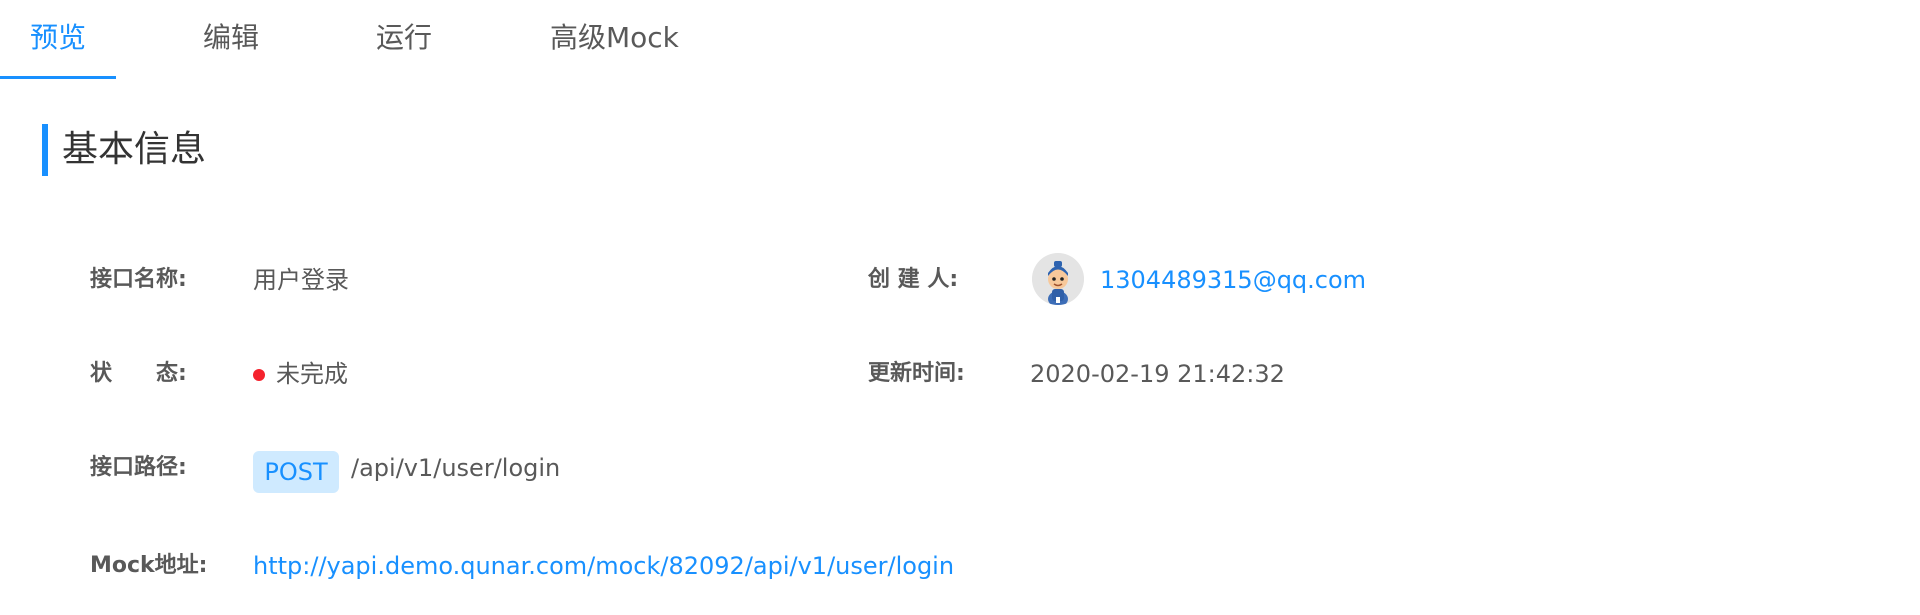 The height and width of the screenshot is (615, 1920). Describe the element at coordinates (149, 565) in the screenshot. I see `mock-address-label: Mock地址:` at that location.